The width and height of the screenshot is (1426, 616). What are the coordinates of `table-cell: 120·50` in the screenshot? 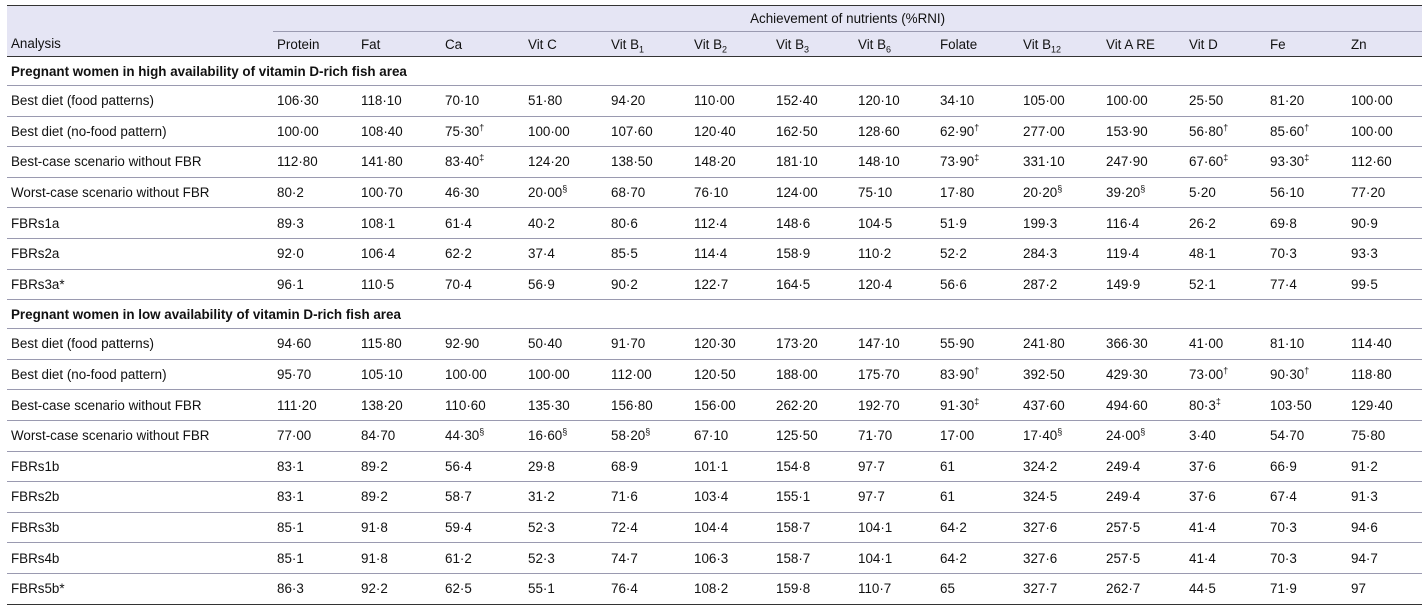 It's located at (731, 375).